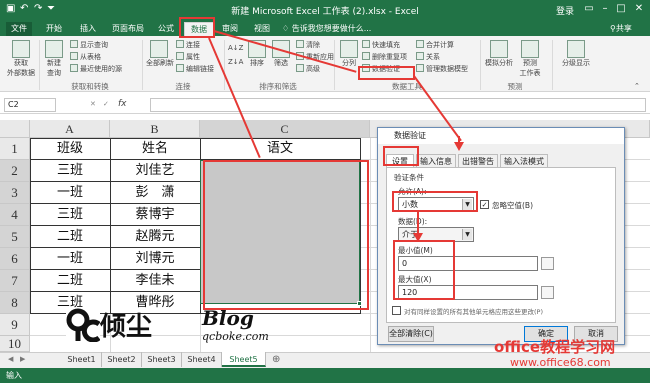 This screenshot has height=383, width=650. Describe the element at coordinates (589, 9) in the screenshot. I see `ribbon-options-icon: ▭` at that location.